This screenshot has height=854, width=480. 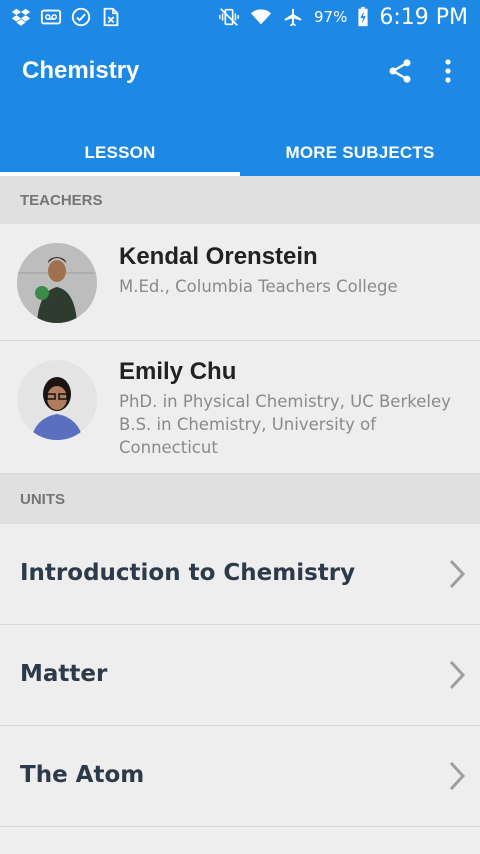 I want to click on teacher-credential-line: M.Ed., Columbia Teachers College, so click(x=258, y=286).